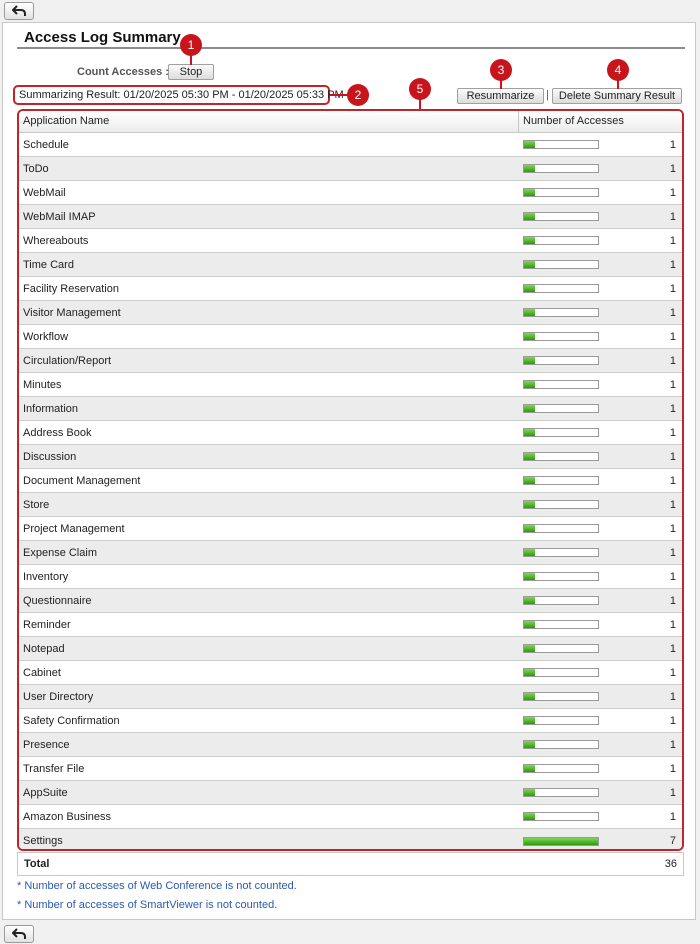 Image resolution: width=700 pixels, height=944 pixels. I want to click on table-row: Transfer File 1, so click(350, 769).